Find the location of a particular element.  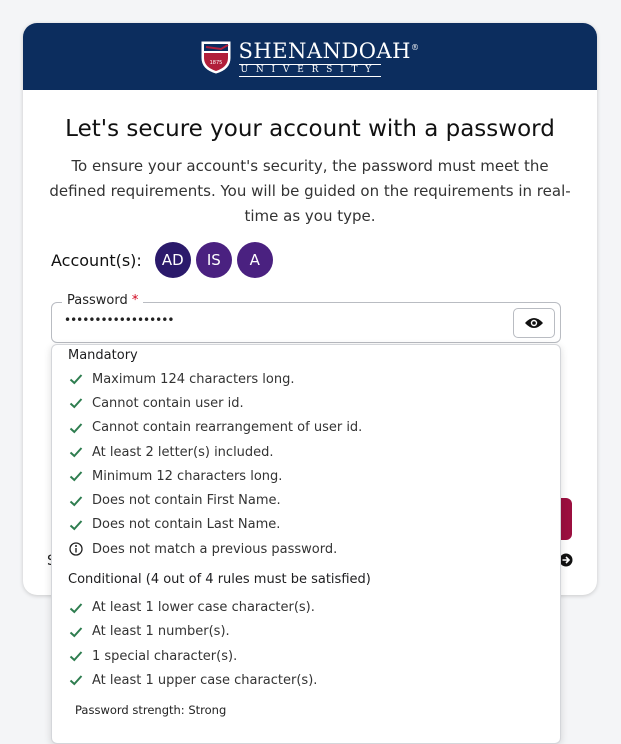

brand-name: SHENANDOAH is located at coordinates (324, 50).